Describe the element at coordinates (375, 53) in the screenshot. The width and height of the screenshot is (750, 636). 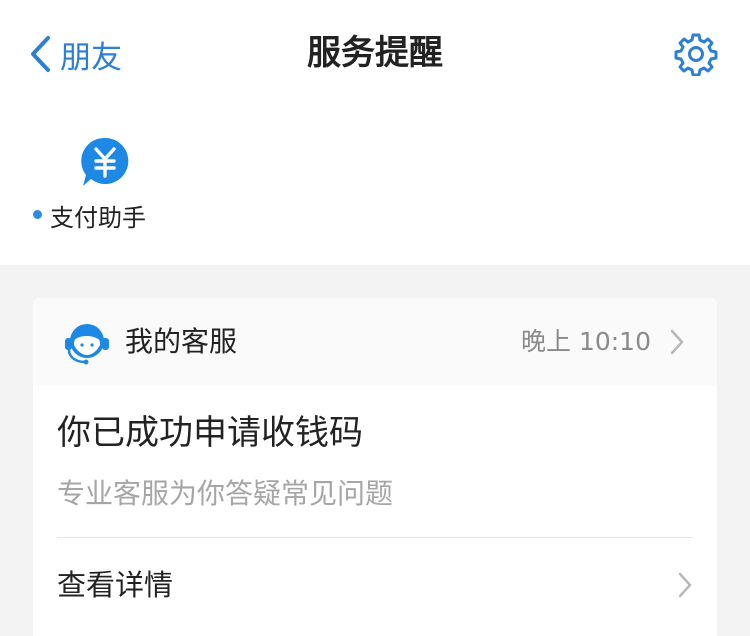
I see `page-title: 服务提醒` at that location.